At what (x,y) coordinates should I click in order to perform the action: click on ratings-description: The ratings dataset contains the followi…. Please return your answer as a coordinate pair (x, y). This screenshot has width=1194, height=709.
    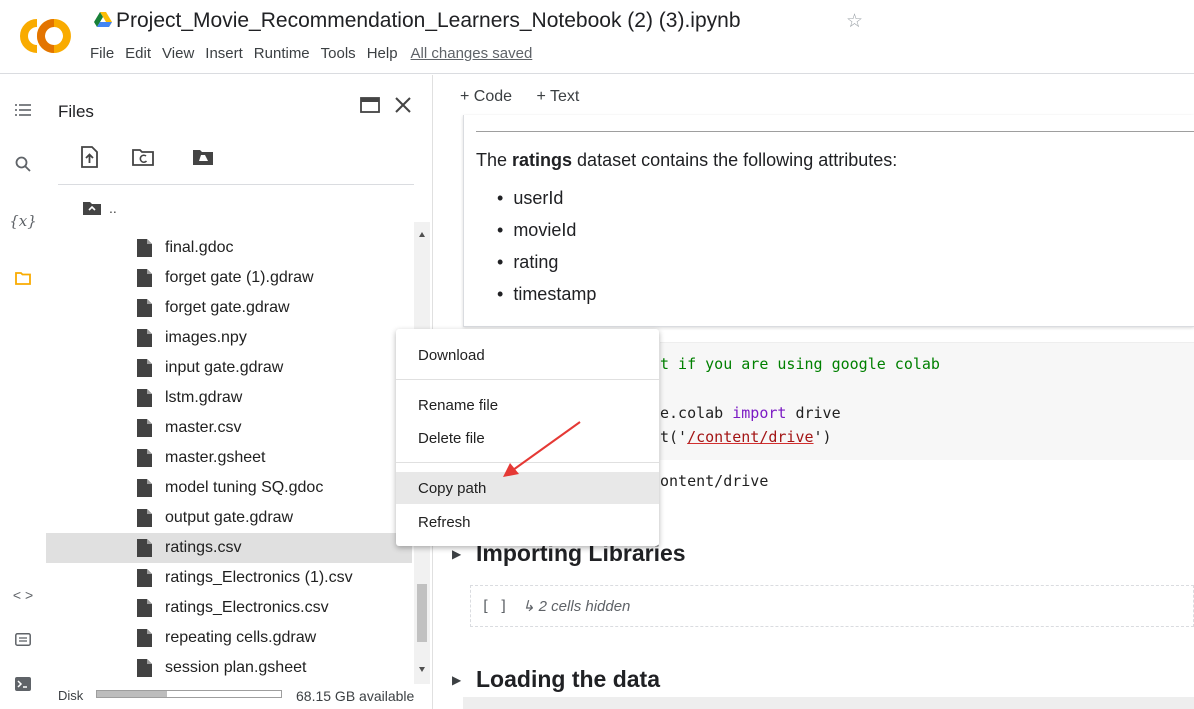
    Looking at the image, I should click on (687, 160).